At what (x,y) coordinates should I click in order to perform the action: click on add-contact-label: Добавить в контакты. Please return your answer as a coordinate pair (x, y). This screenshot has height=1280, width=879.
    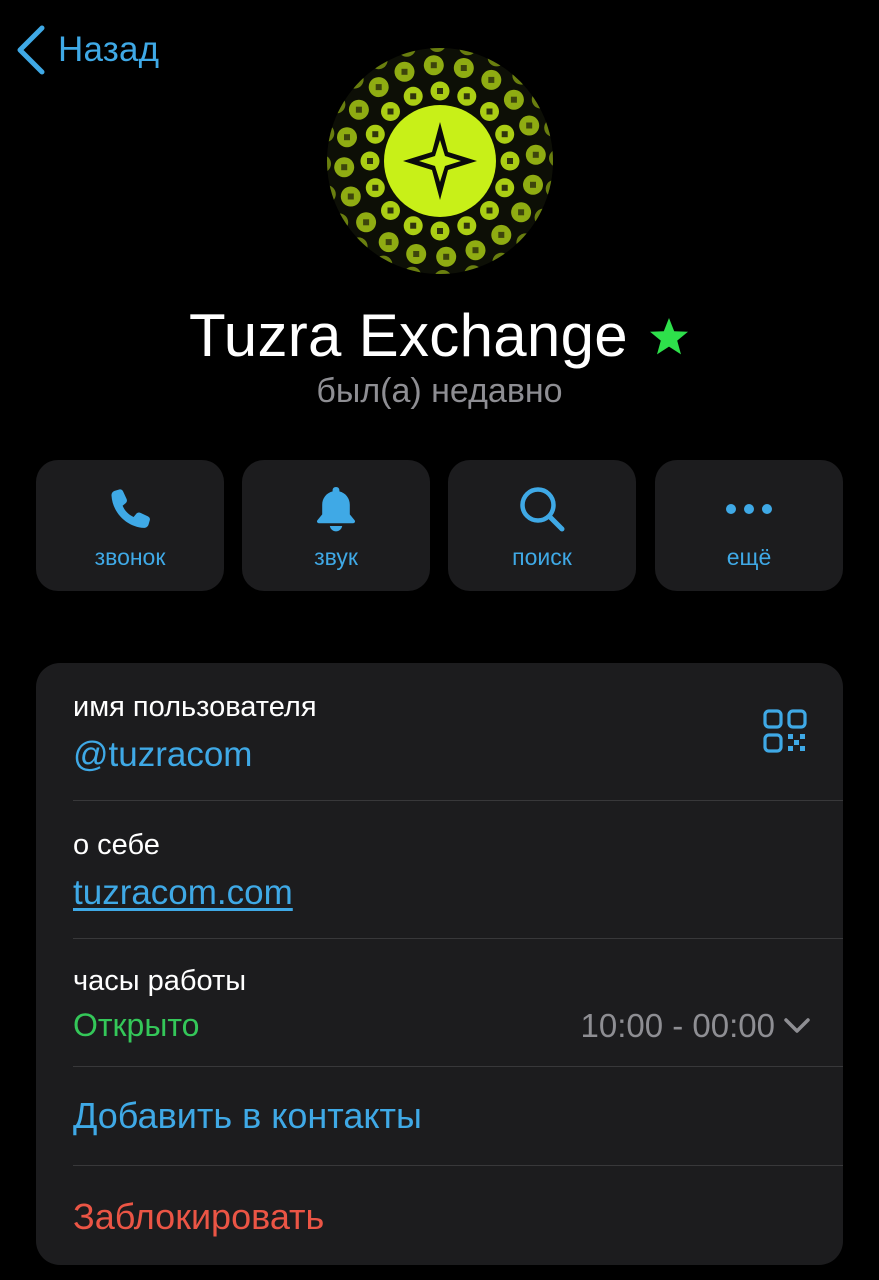
    Looking at the image, I should click on (247, 1115).